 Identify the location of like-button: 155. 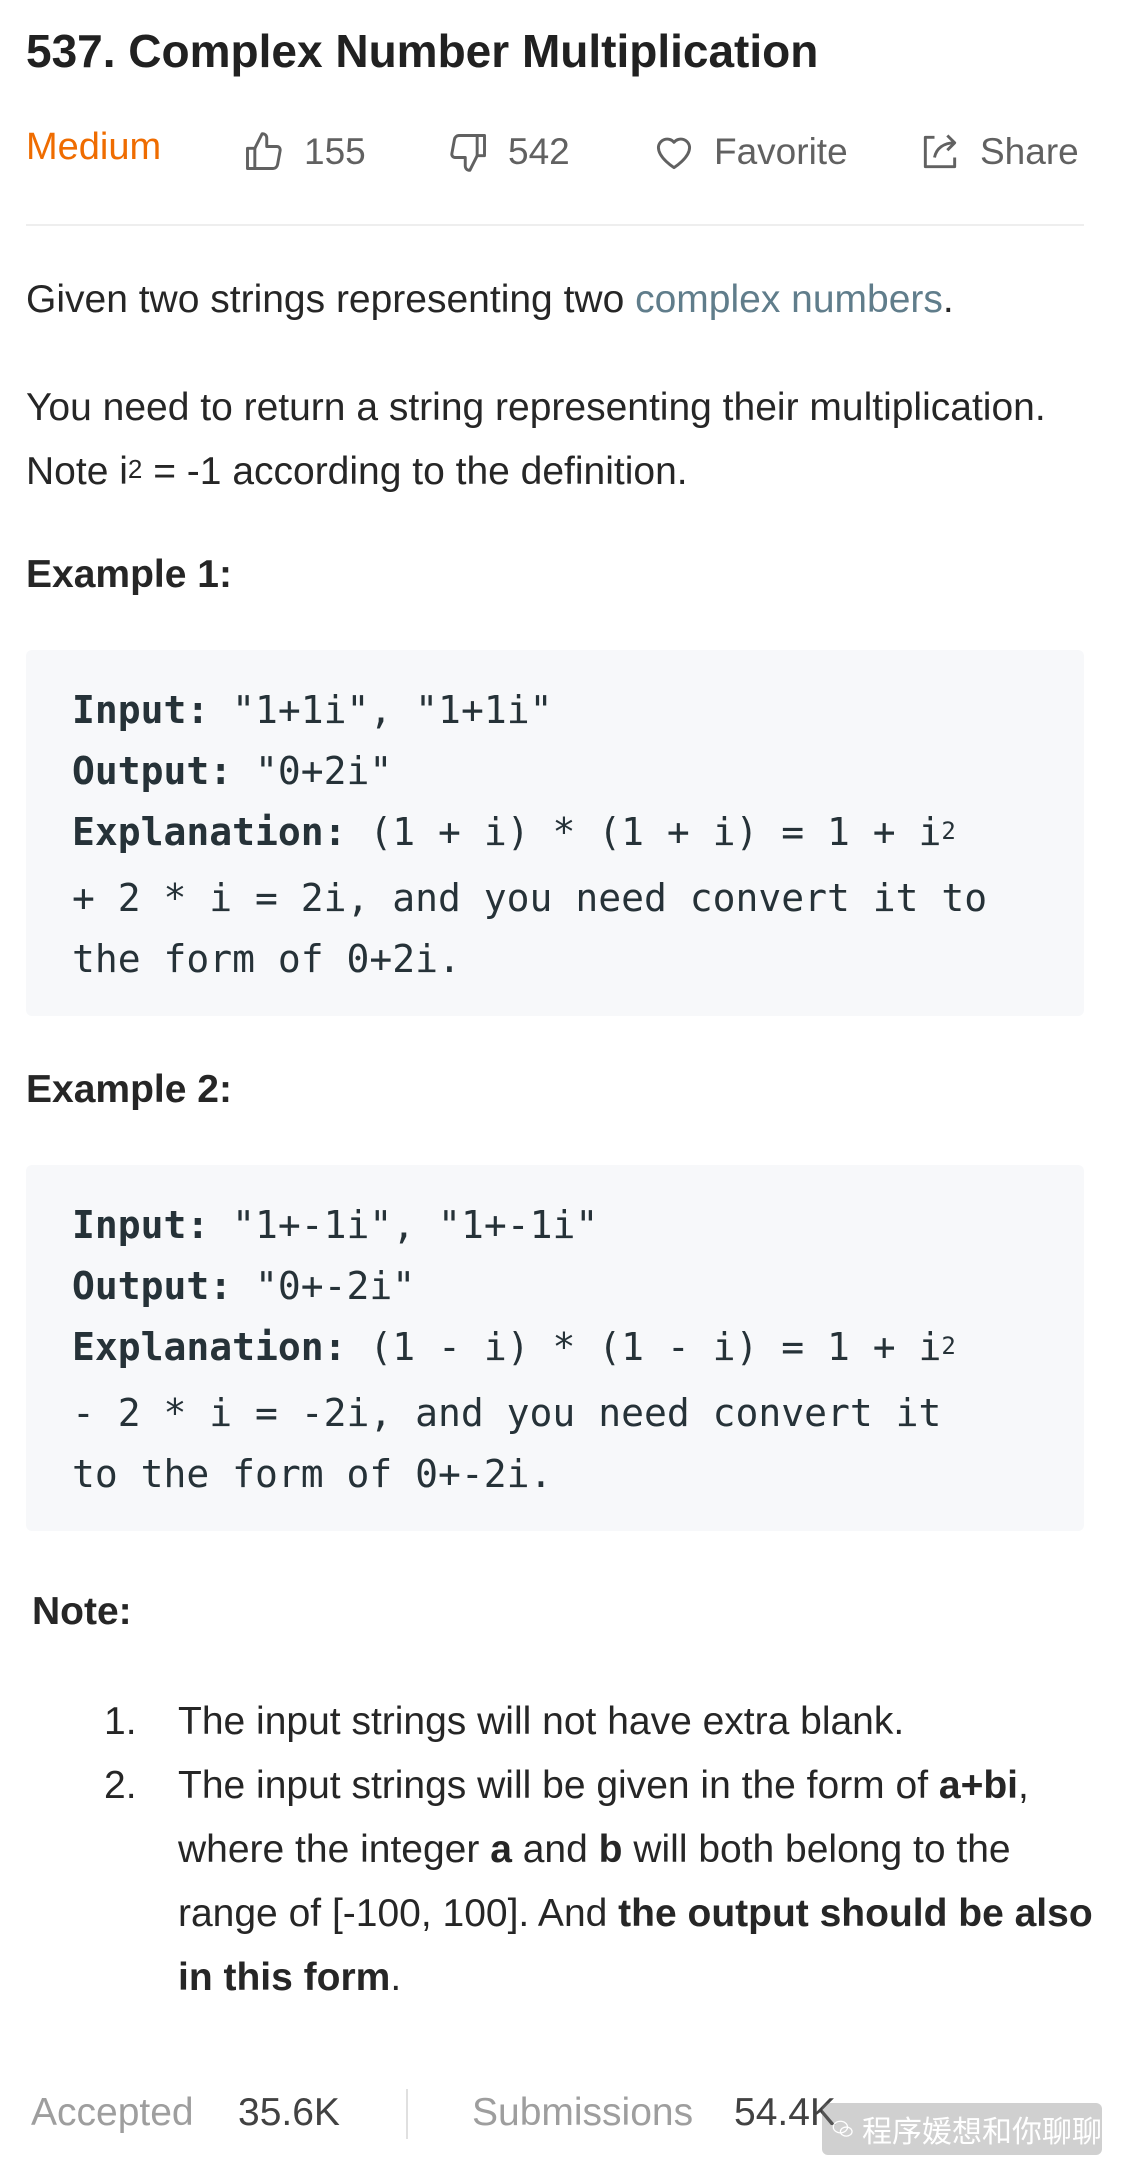
(304, 152).